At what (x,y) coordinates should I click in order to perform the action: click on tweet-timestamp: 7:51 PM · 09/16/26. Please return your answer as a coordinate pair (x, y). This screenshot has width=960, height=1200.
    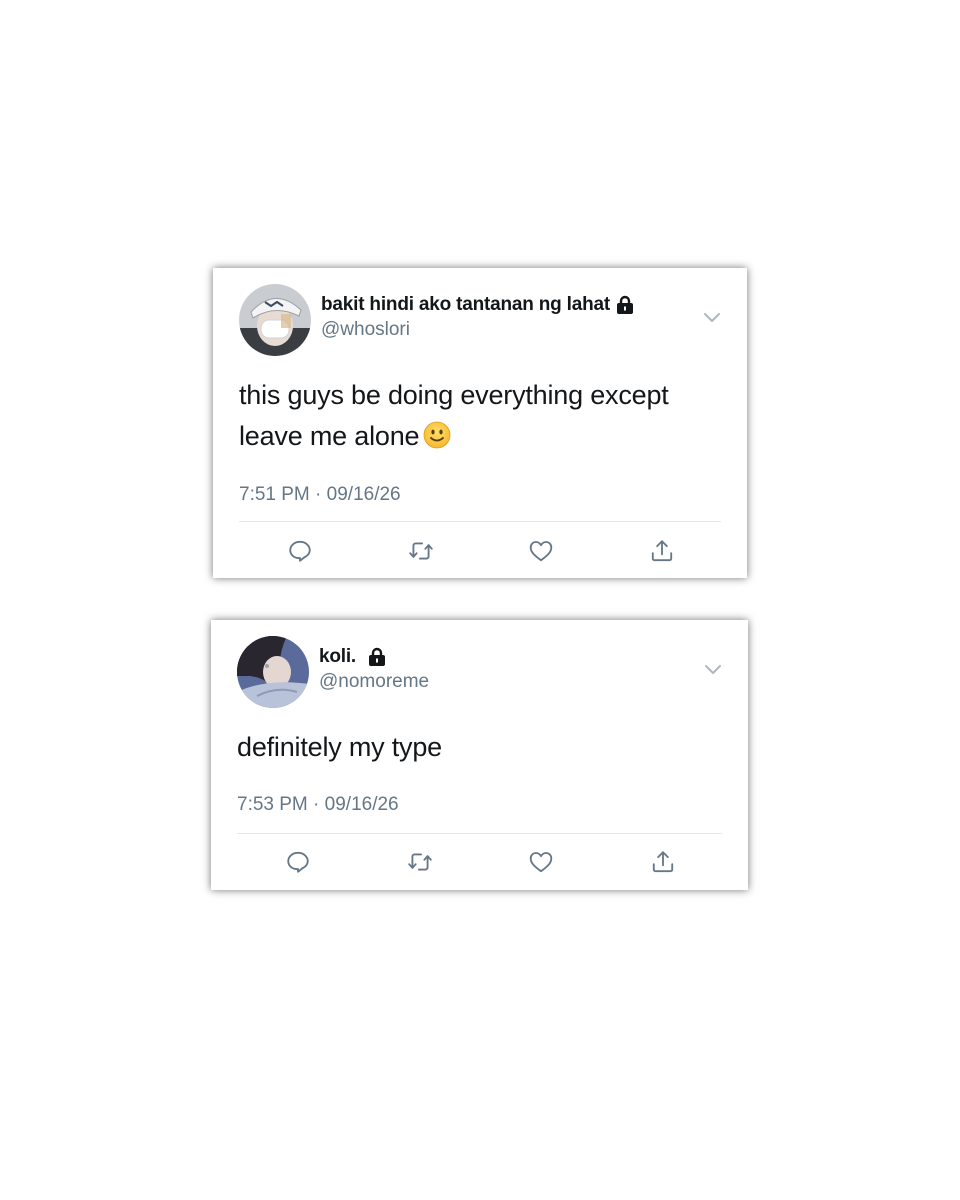
    Looking at the image, I should click on (320, 495).